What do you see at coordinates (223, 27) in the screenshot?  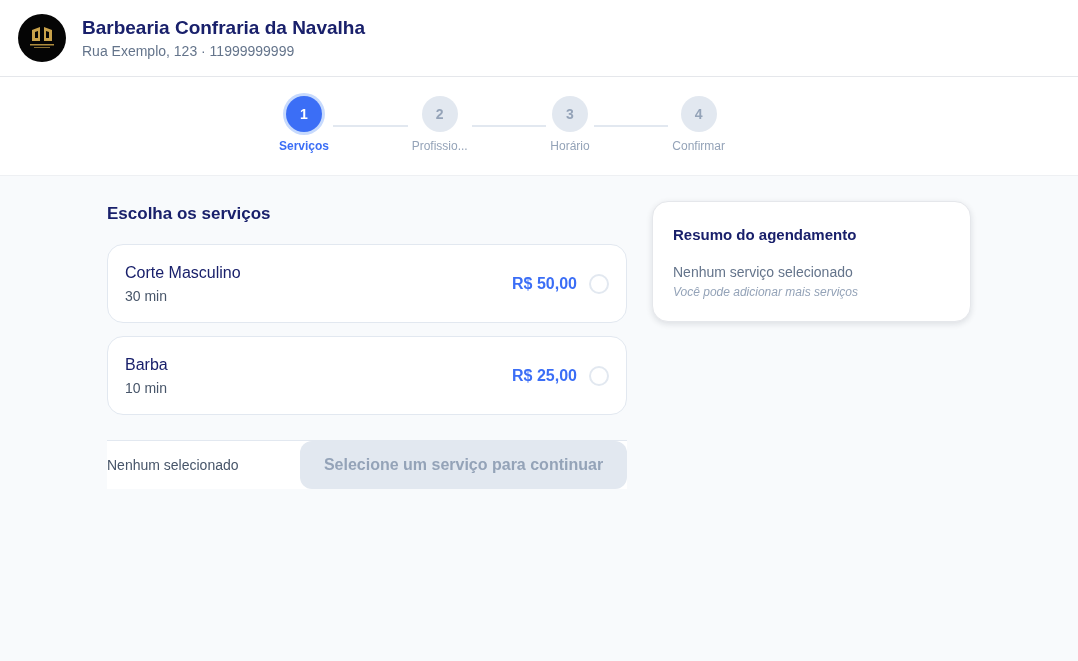 I see `business-name: Barbearia Confraria da Navalha` at bounding box center [223, 27].